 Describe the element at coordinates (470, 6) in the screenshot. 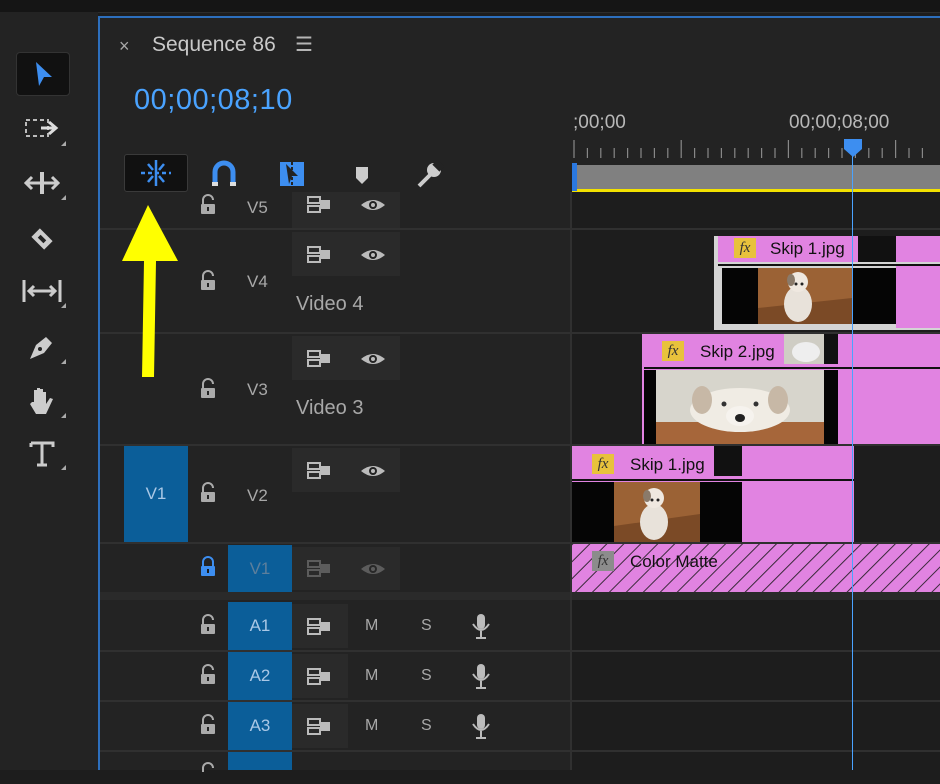

I see `app-top-bar` at that location.